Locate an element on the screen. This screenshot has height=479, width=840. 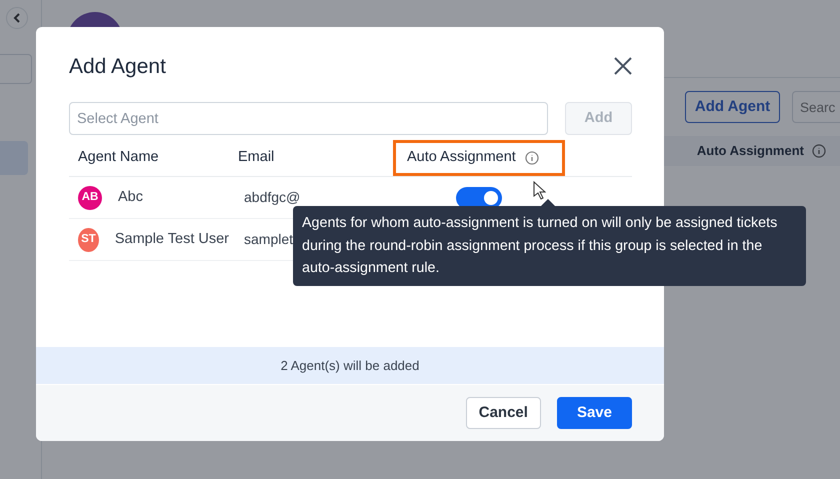
close-button is located at coordinates (624, 66).